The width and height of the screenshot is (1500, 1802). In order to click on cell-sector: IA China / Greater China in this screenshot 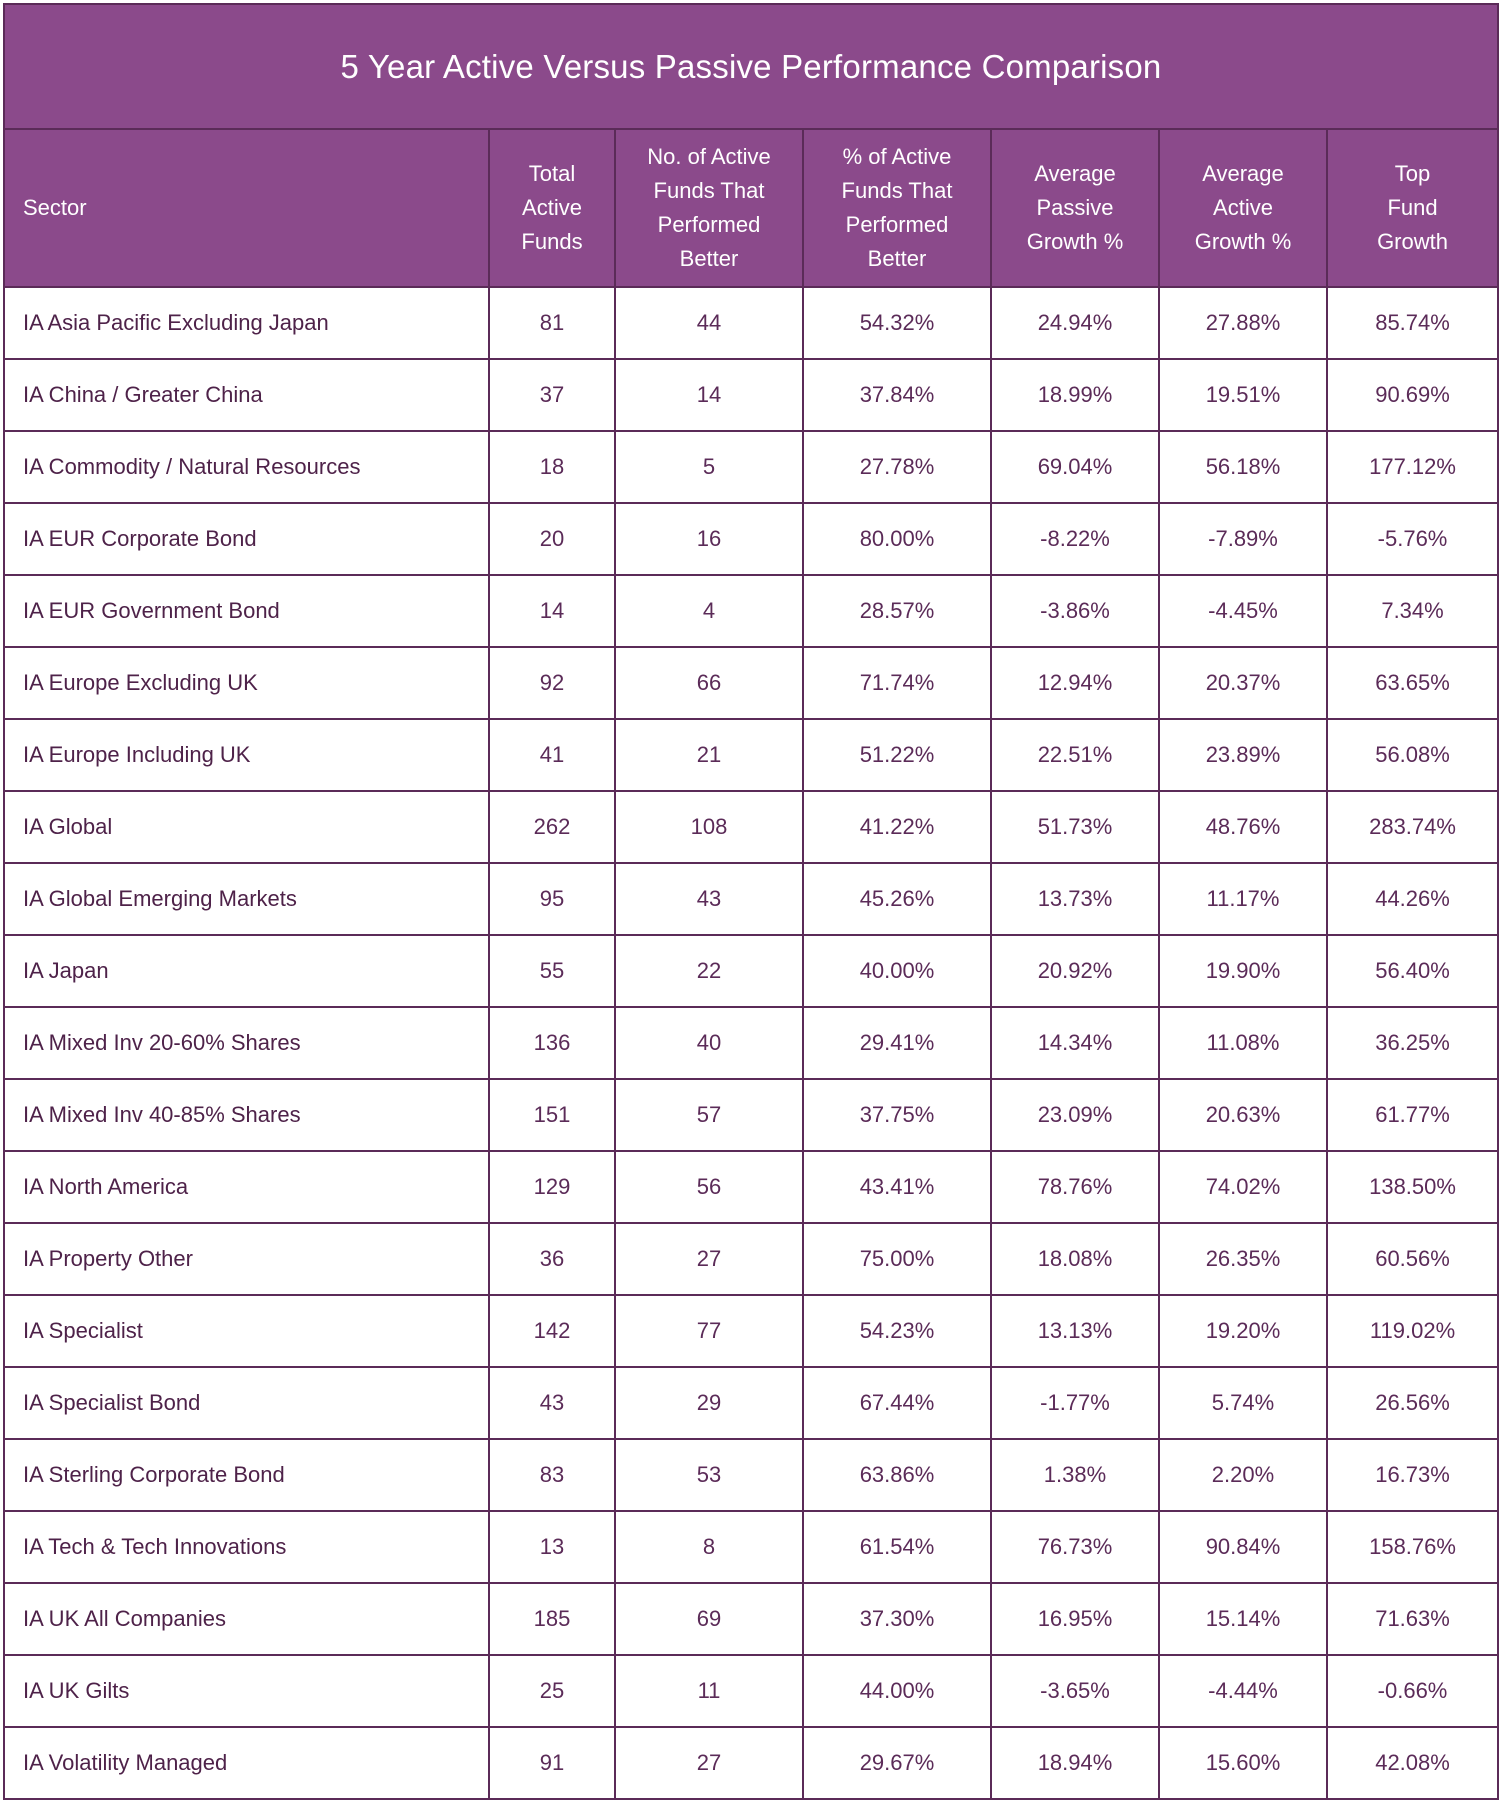, I will do `click(246, 395)`.